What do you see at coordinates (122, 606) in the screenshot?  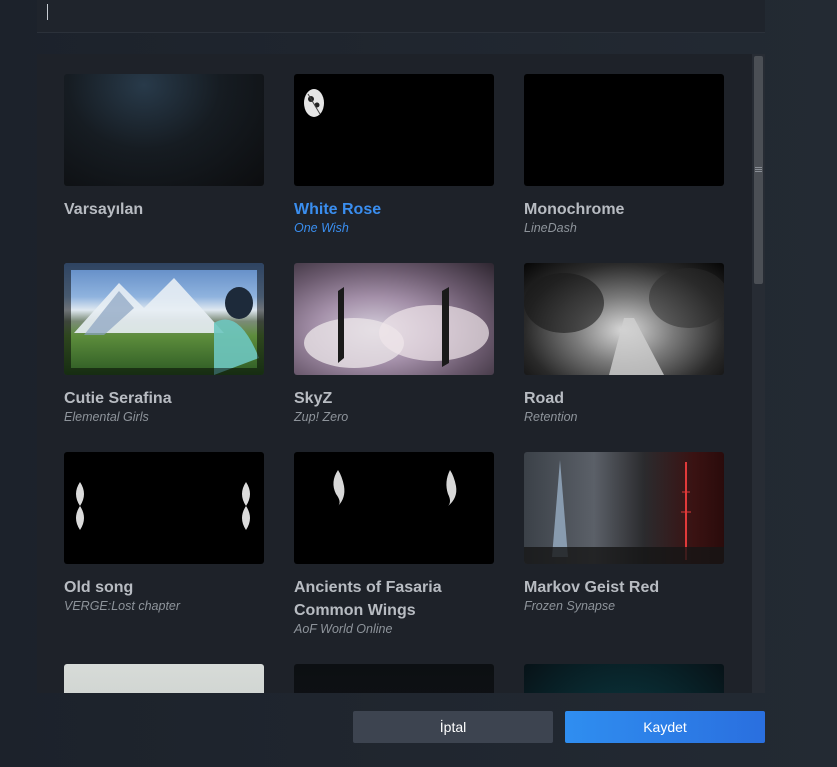 I see `theme-game: VERGE:Lost chapter` at bounding box center [122, 606].